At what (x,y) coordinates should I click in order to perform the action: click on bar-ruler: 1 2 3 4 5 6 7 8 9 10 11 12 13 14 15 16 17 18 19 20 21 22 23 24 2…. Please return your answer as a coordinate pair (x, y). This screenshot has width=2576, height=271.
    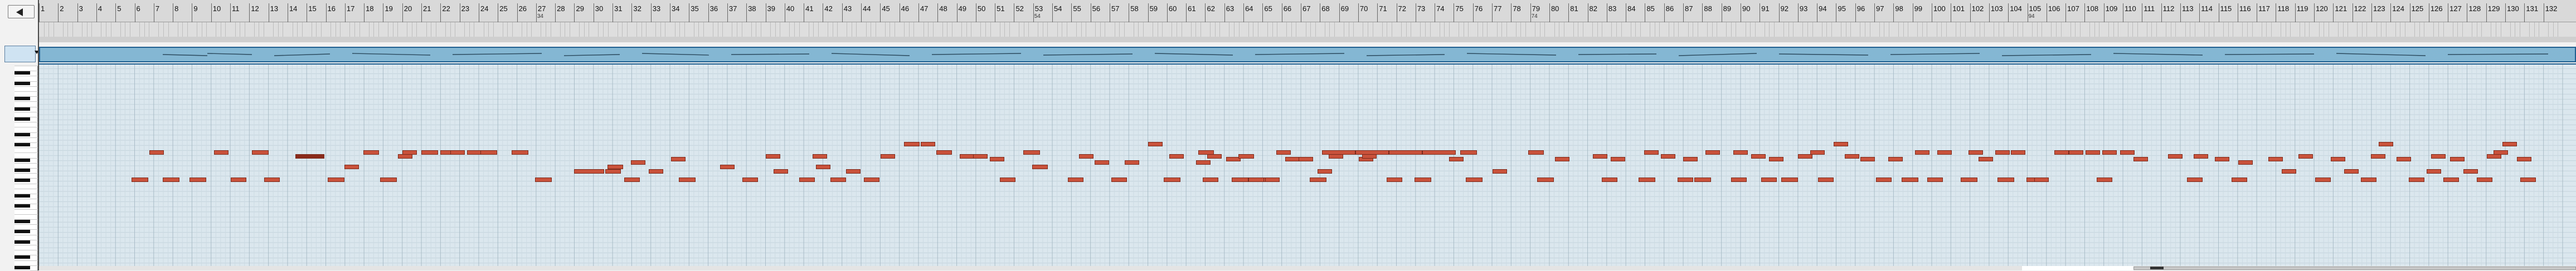
    Looking at the image, I should click on (1308, 11).